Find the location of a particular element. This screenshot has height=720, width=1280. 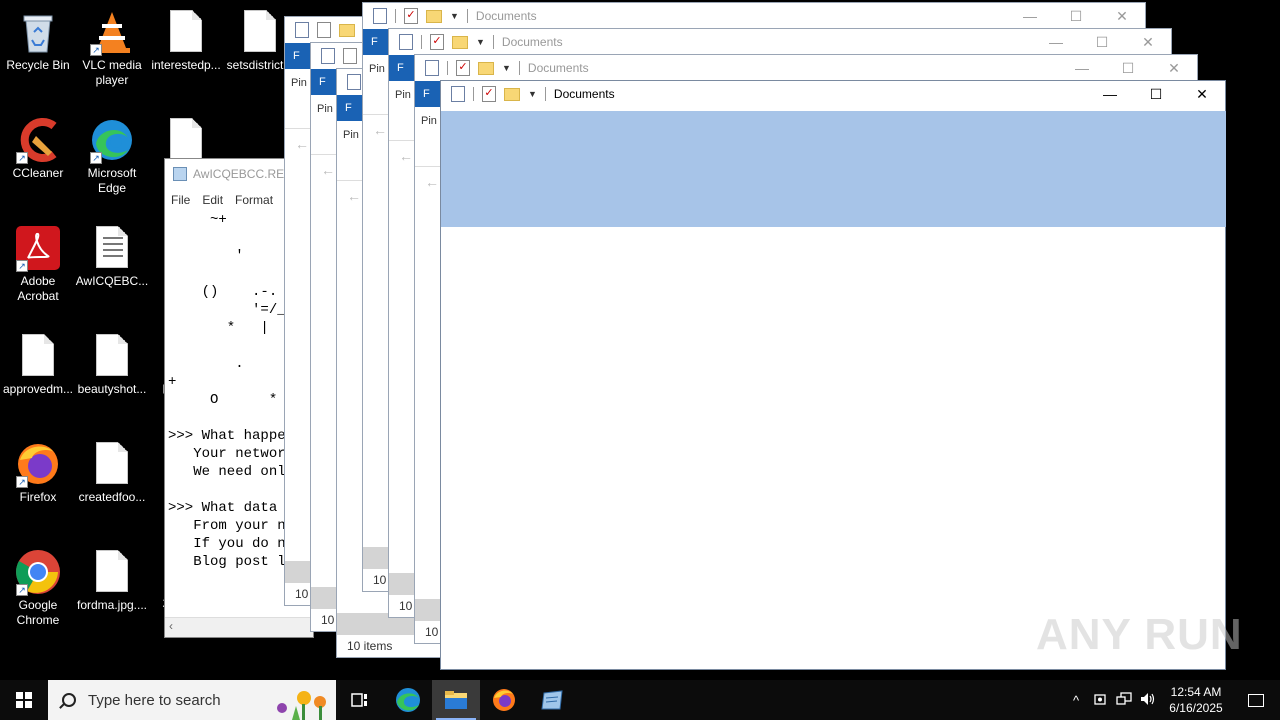

vlc-icon: ↗ is located at coordinates (112, 32).